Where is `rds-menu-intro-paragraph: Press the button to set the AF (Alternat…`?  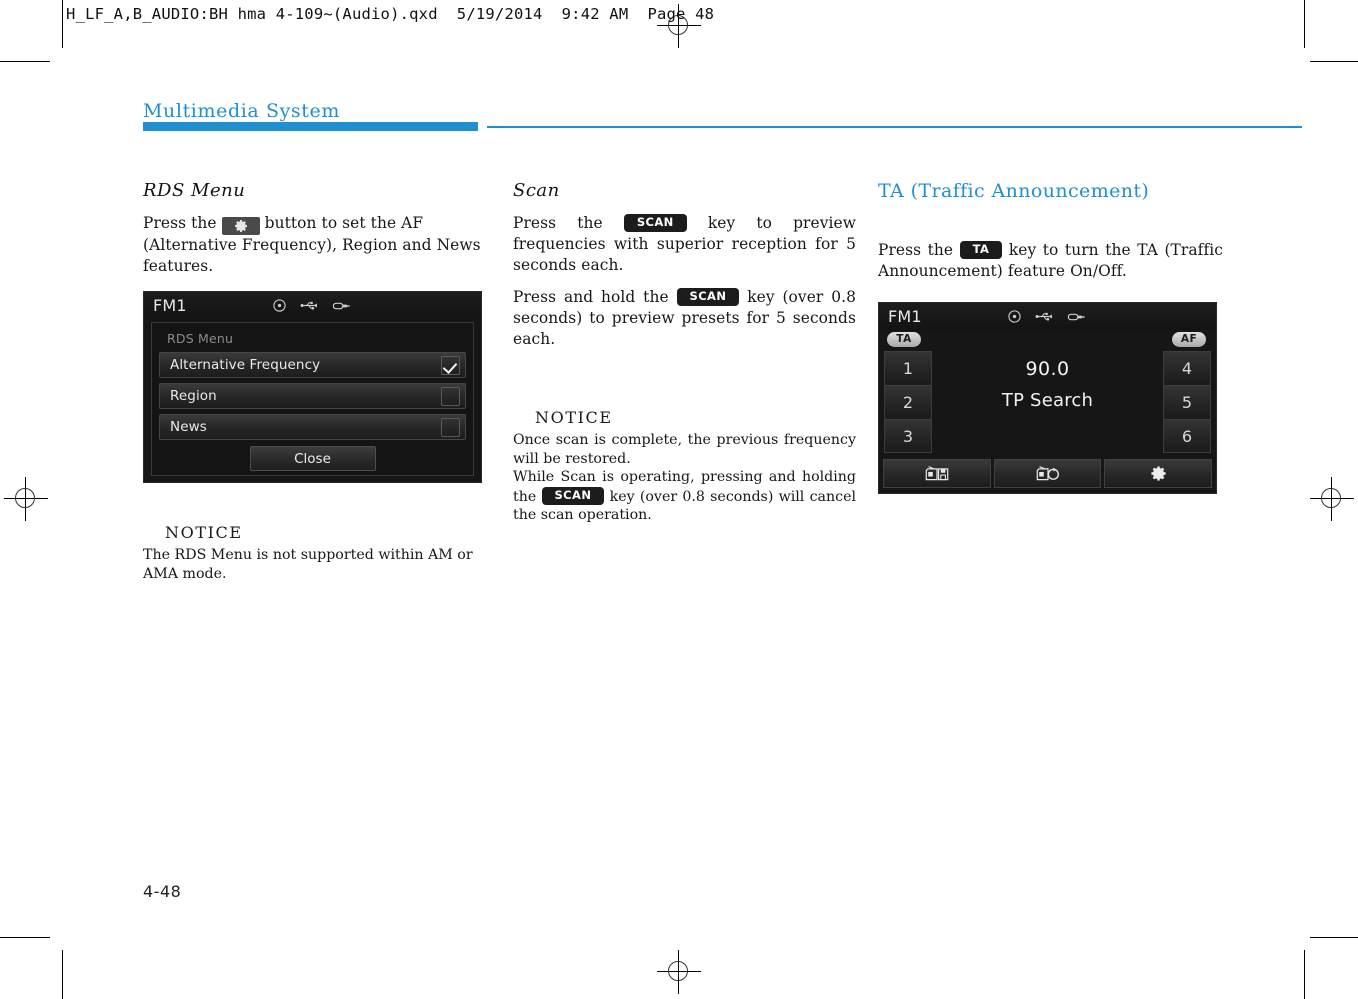
rds-menu-intro-paragraph: Press the button to set the AF (Alternat… is located at coordinates (314, 245).